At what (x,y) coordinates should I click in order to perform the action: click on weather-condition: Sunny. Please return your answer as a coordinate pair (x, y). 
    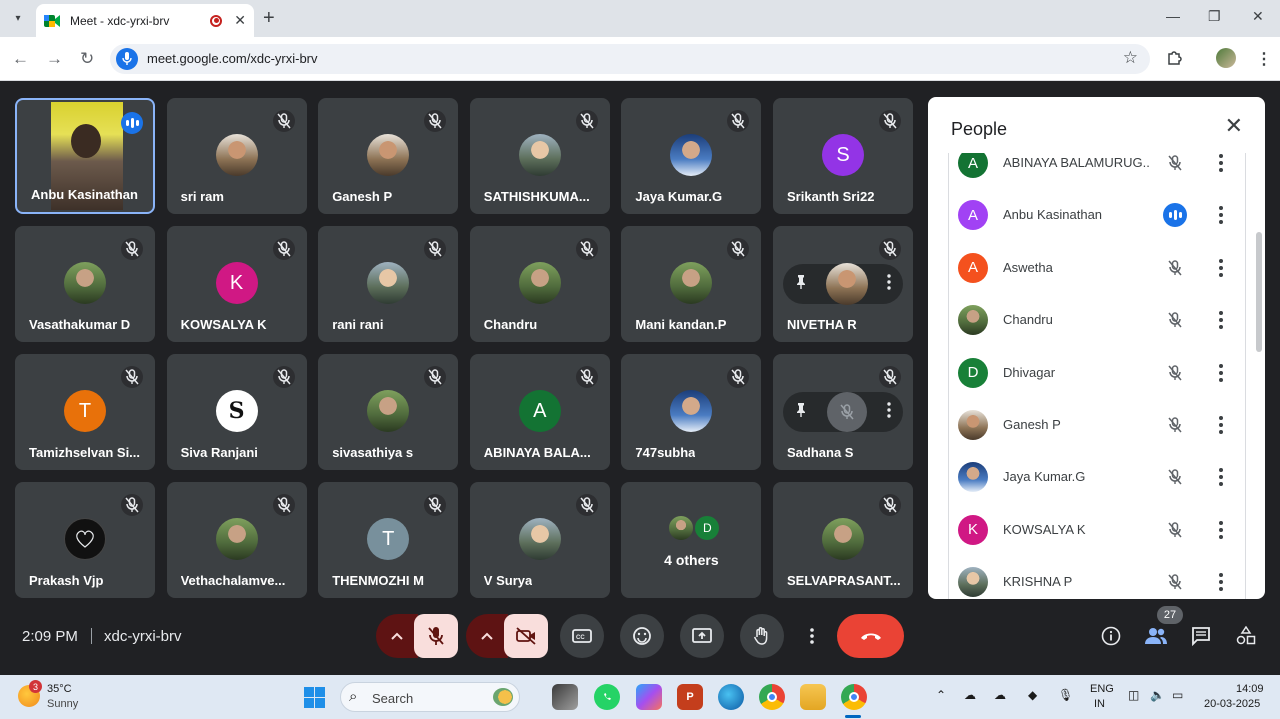
    Looking at the image, I should click on (62, 704).